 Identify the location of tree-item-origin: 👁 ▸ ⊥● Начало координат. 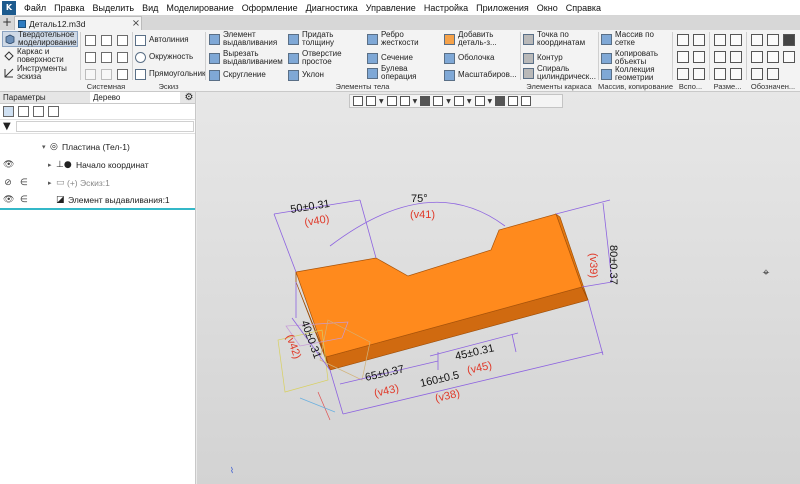
(97, 165).